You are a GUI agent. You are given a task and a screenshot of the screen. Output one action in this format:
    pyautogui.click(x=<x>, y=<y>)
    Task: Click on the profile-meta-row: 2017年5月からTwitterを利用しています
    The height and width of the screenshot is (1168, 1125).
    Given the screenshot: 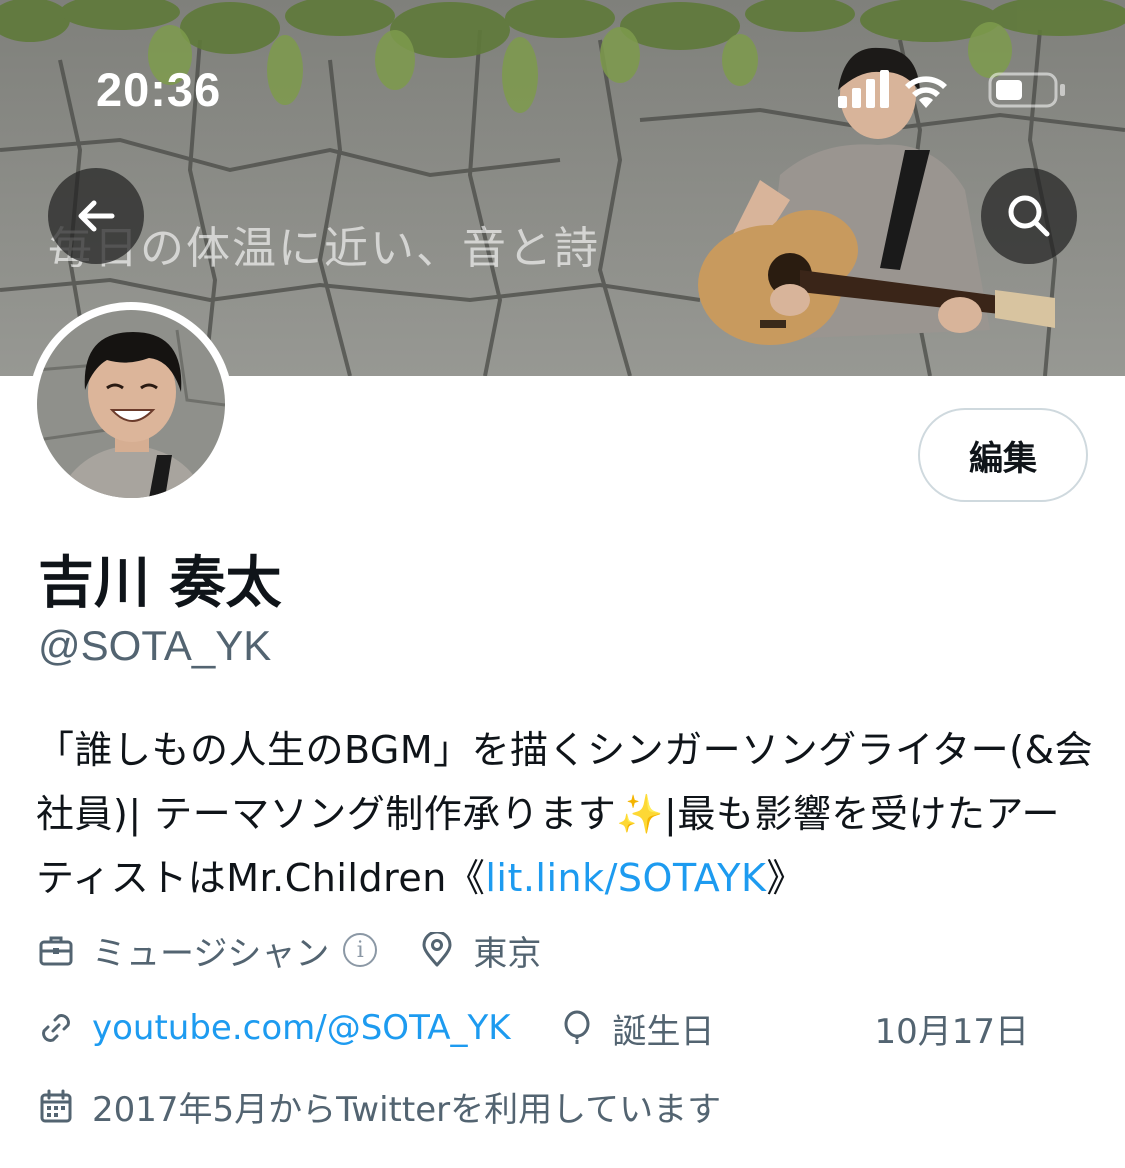 What is the action you would take?
    pyautogui.click(x=379, y=1106)
    